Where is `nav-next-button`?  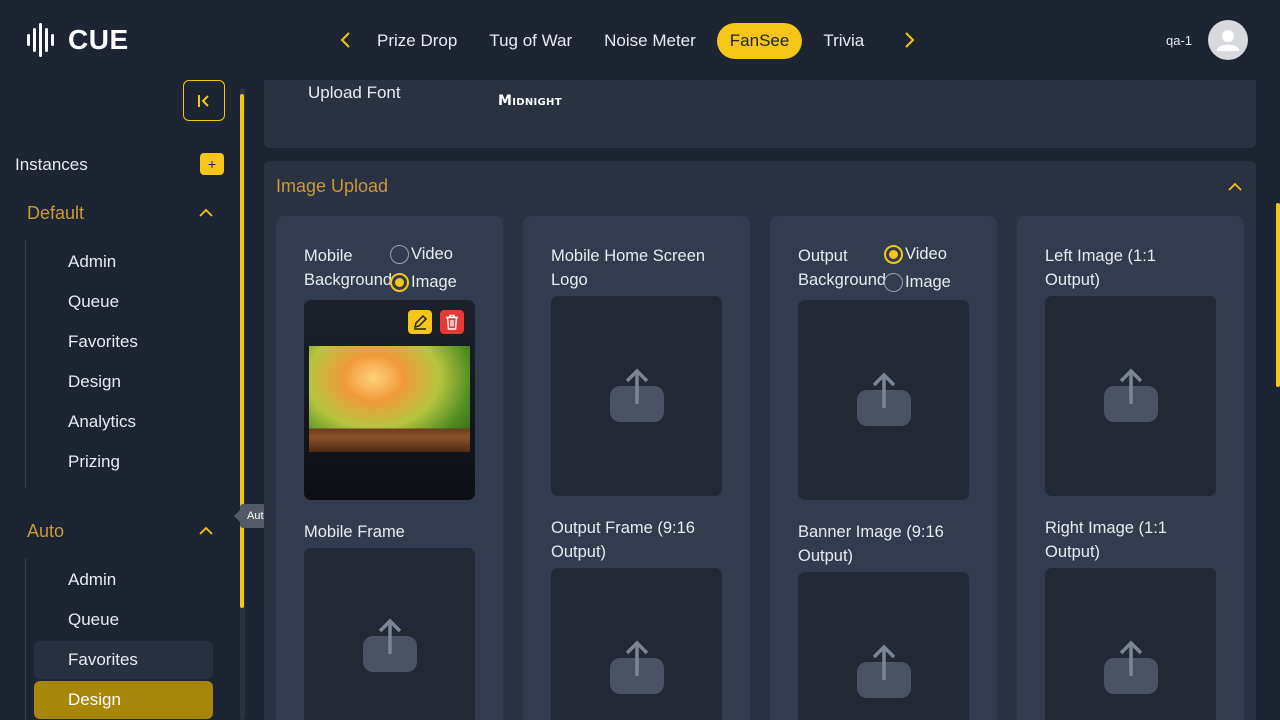
nav-next-button is located at coordinates (909, 40).